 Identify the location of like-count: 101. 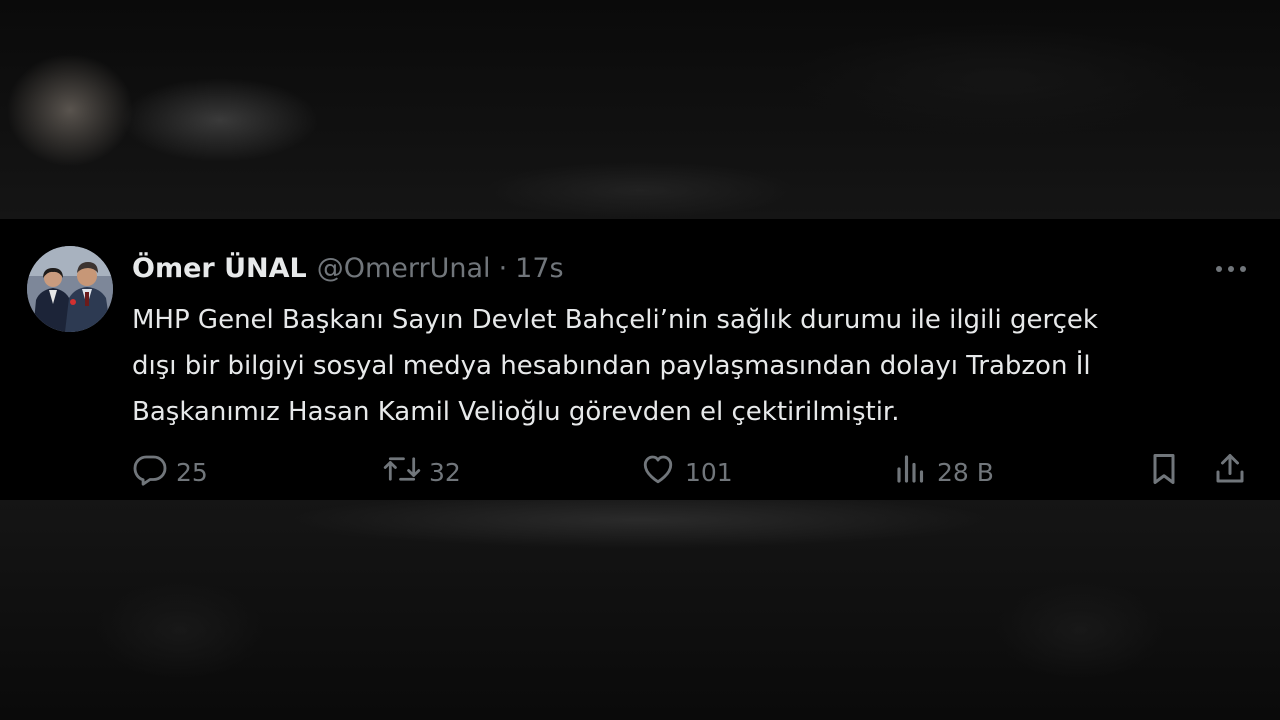
(709, 472).